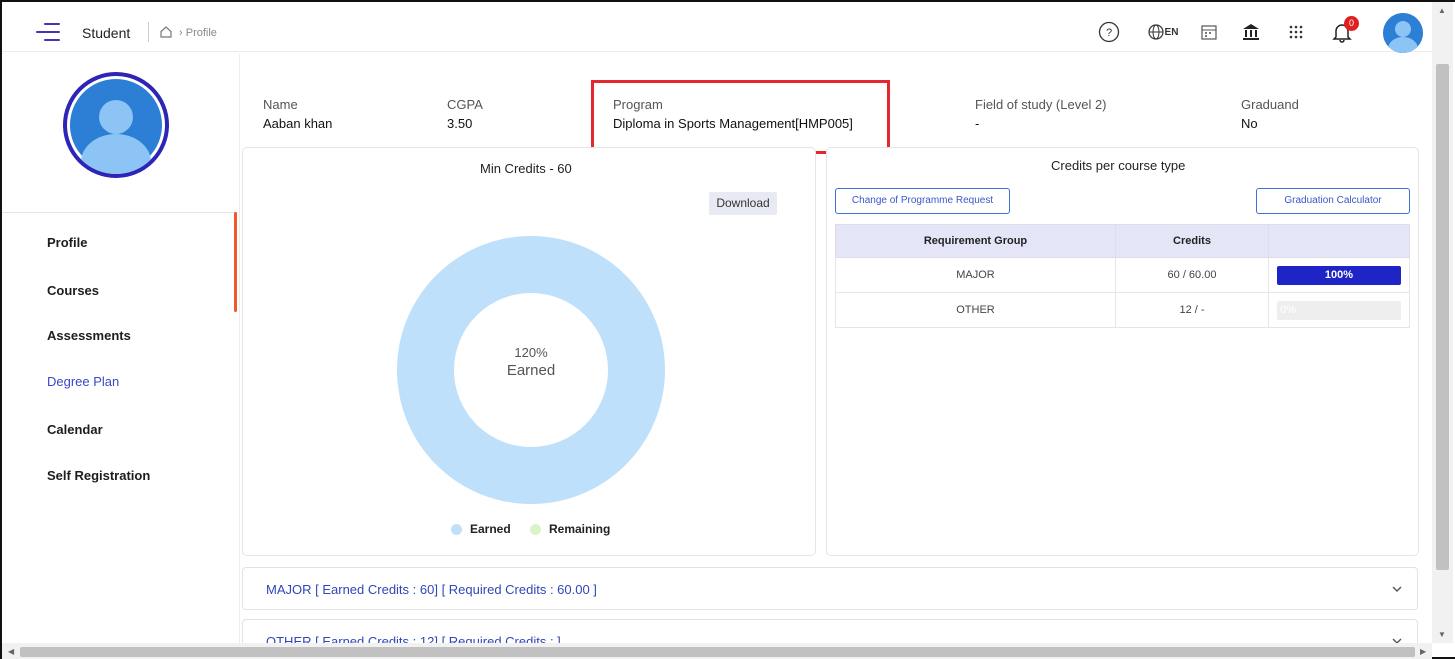  What do you see at coordinates (1270, 104) in the screenshot?
I see `graduand-label: Graduand` at bounding box center [1270, 104].